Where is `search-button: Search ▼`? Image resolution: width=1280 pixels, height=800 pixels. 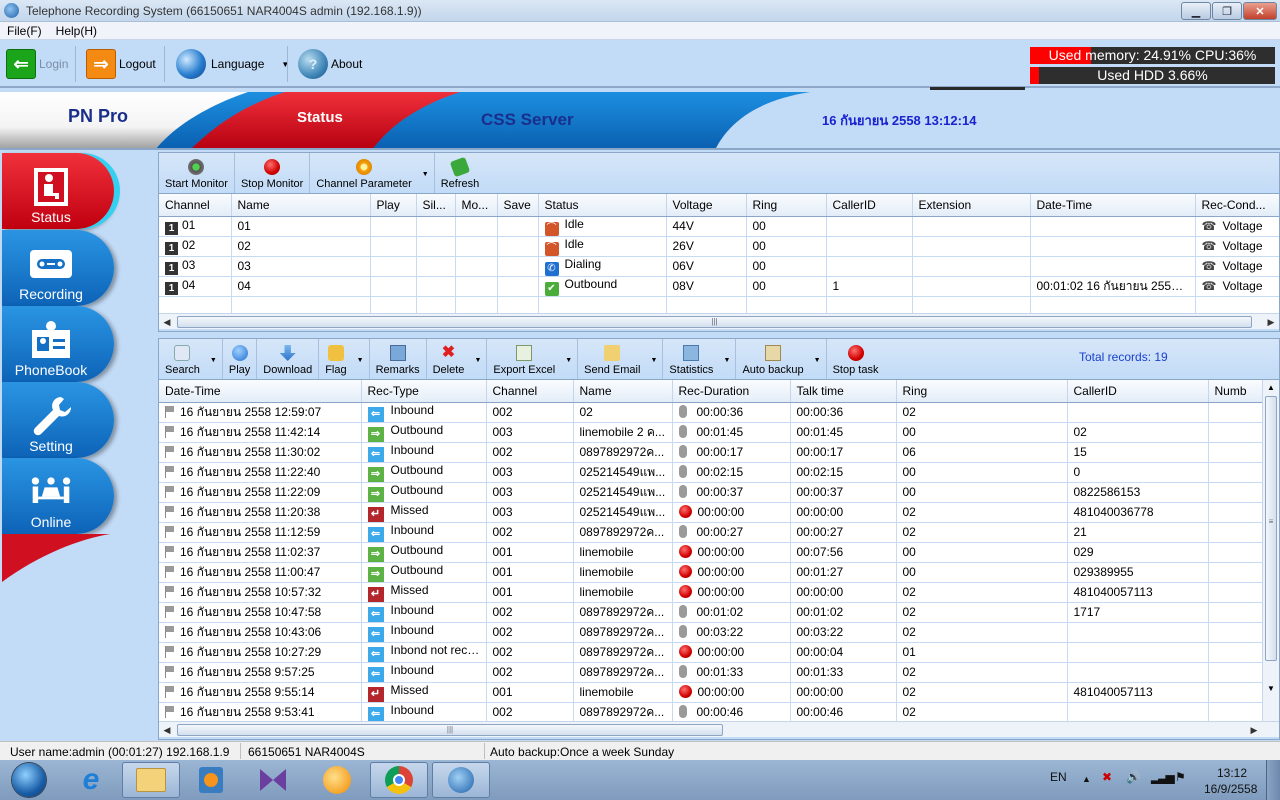 search-button: Search ▼ is located at coordinates (191, 359).